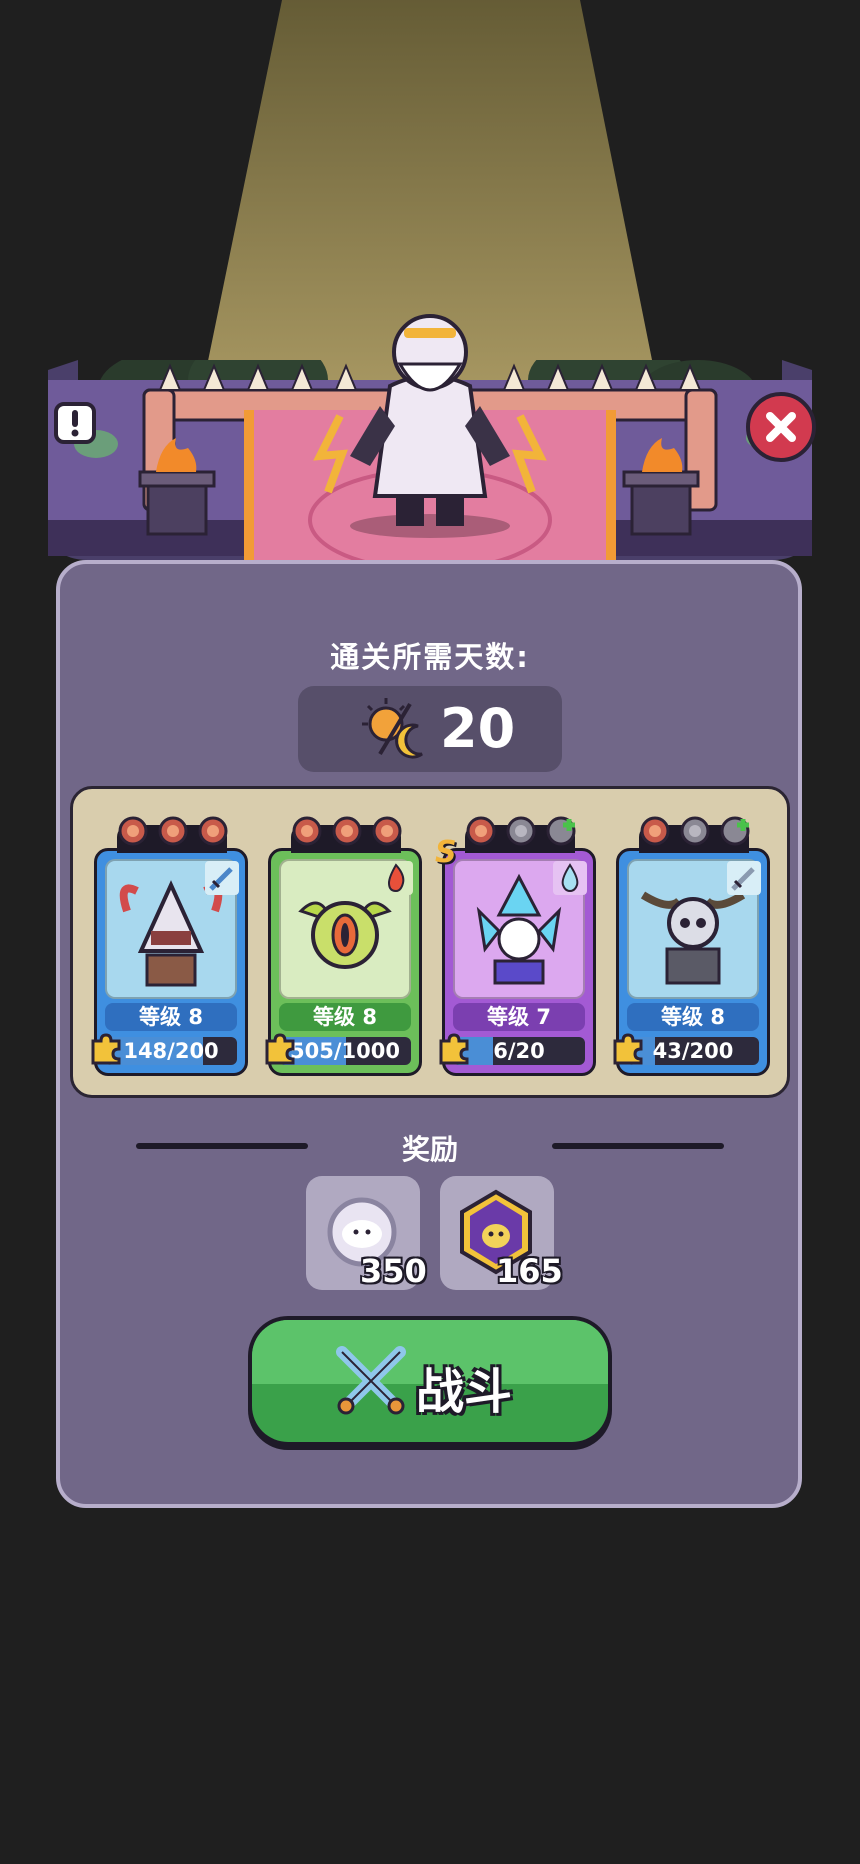  I want to click on days-value: 20, so click(478, 728).